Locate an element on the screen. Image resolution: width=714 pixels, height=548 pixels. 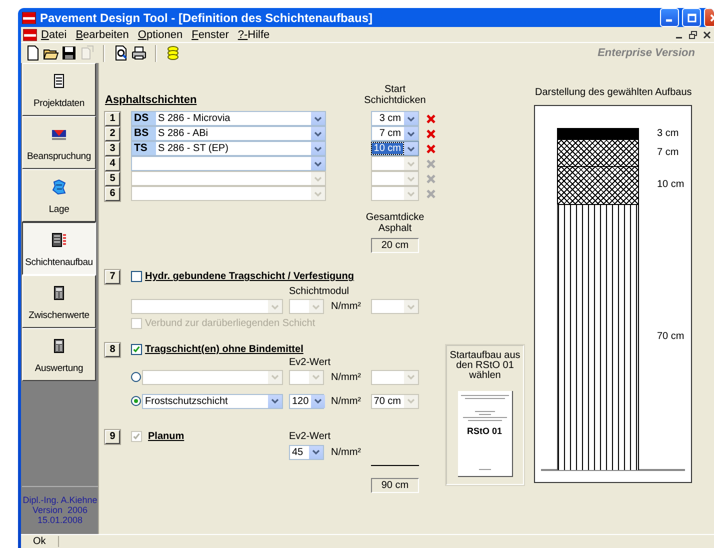
material-dropdown: TS S 286 - ST (EP) is located at coordinates (228, 148).